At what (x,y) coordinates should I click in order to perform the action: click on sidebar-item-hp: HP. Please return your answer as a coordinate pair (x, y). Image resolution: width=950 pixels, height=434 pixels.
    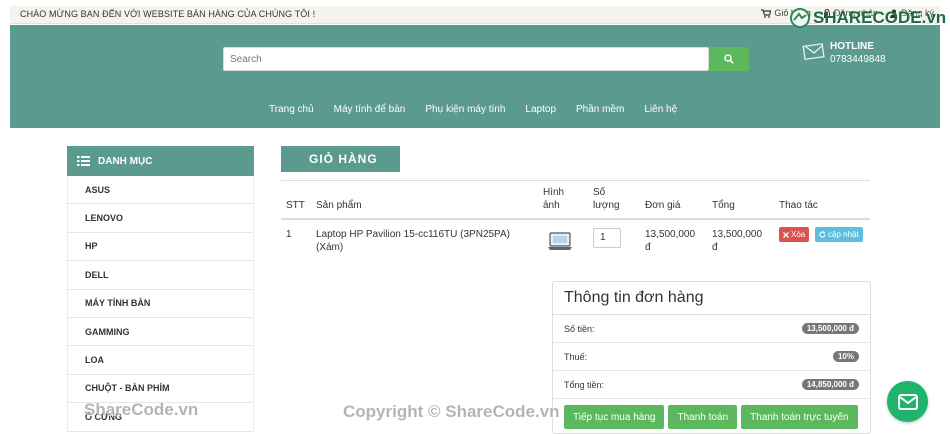
    Looking at the image, I should click on (160, 247).